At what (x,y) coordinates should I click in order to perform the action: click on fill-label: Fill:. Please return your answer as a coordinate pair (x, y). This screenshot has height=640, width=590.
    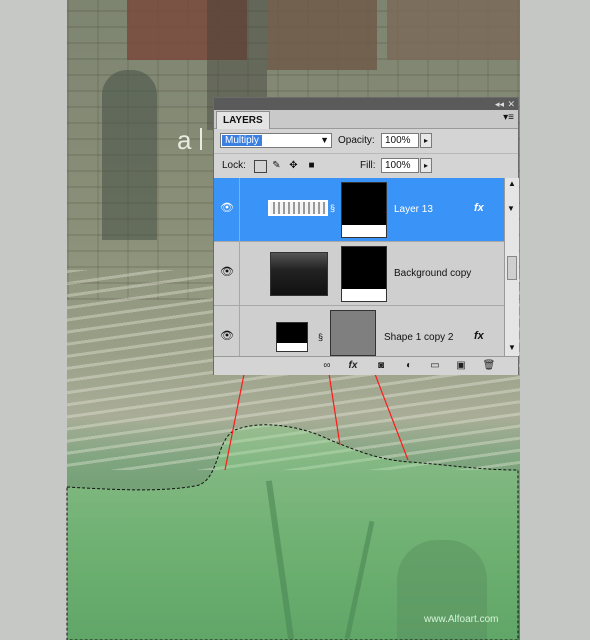
    Looking at the image, I should click on (368, 165).